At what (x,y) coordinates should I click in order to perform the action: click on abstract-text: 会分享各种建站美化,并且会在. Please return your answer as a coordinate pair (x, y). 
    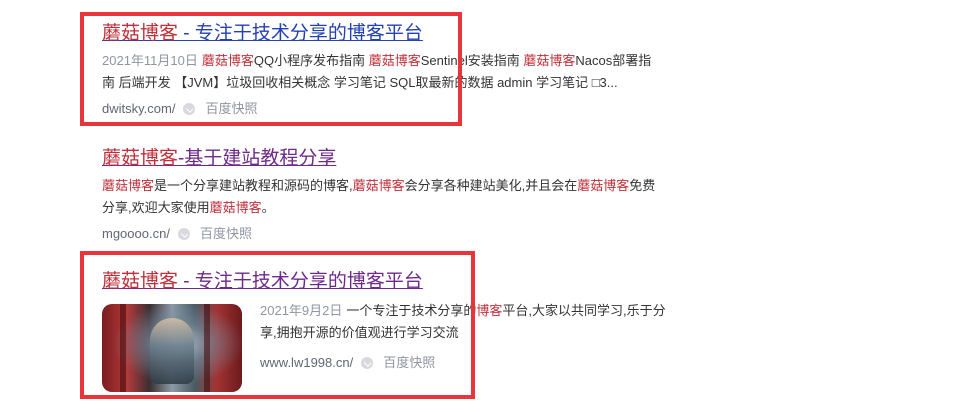
    Looking at the image, I should click on (491, 185).